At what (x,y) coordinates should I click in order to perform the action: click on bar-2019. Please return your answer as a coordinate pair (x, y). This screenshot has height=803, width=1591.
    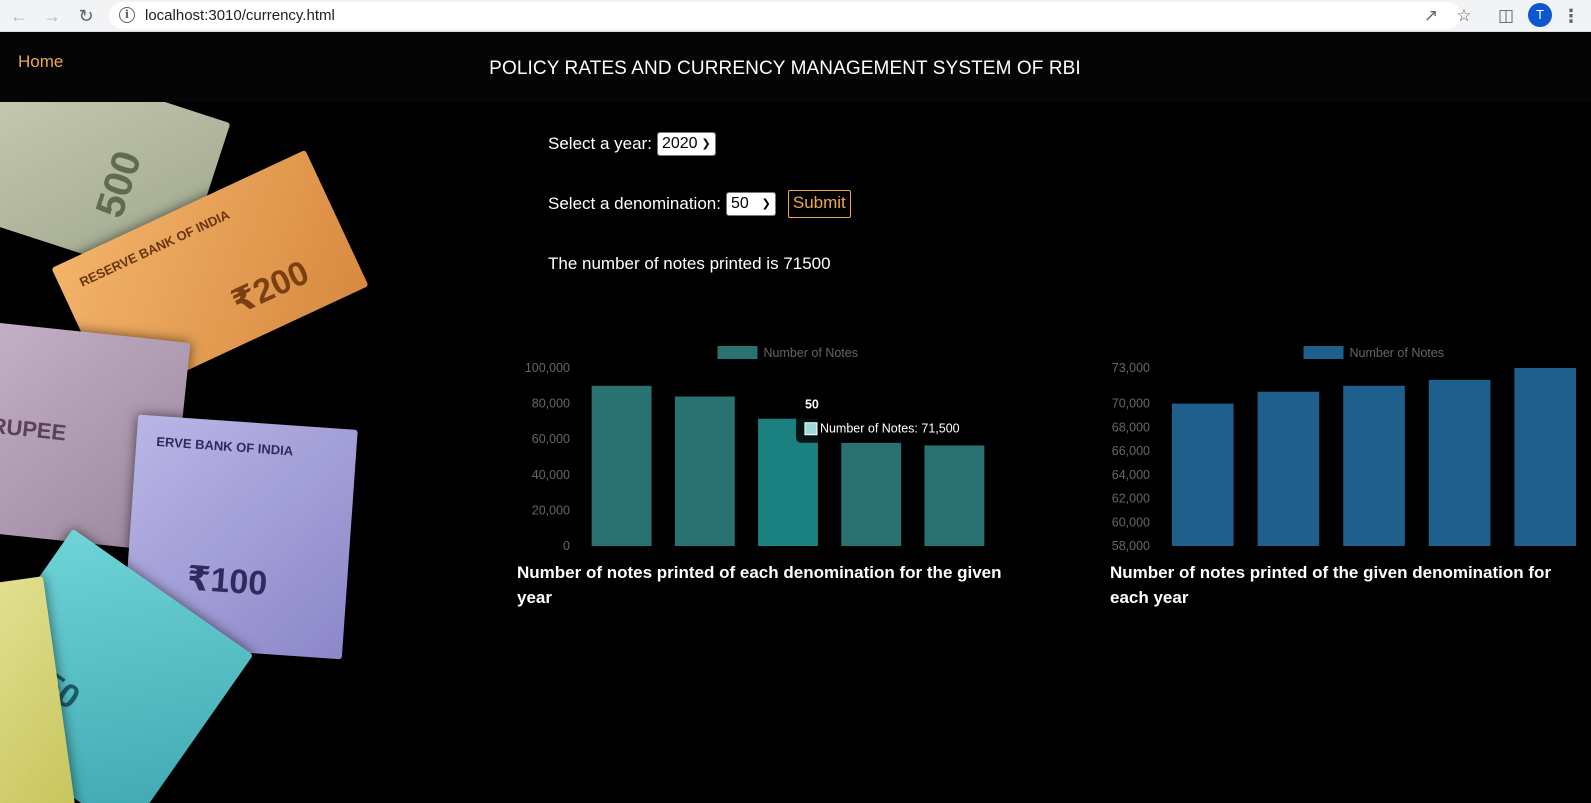
    Looking at the image, I should click on (1288, 468).